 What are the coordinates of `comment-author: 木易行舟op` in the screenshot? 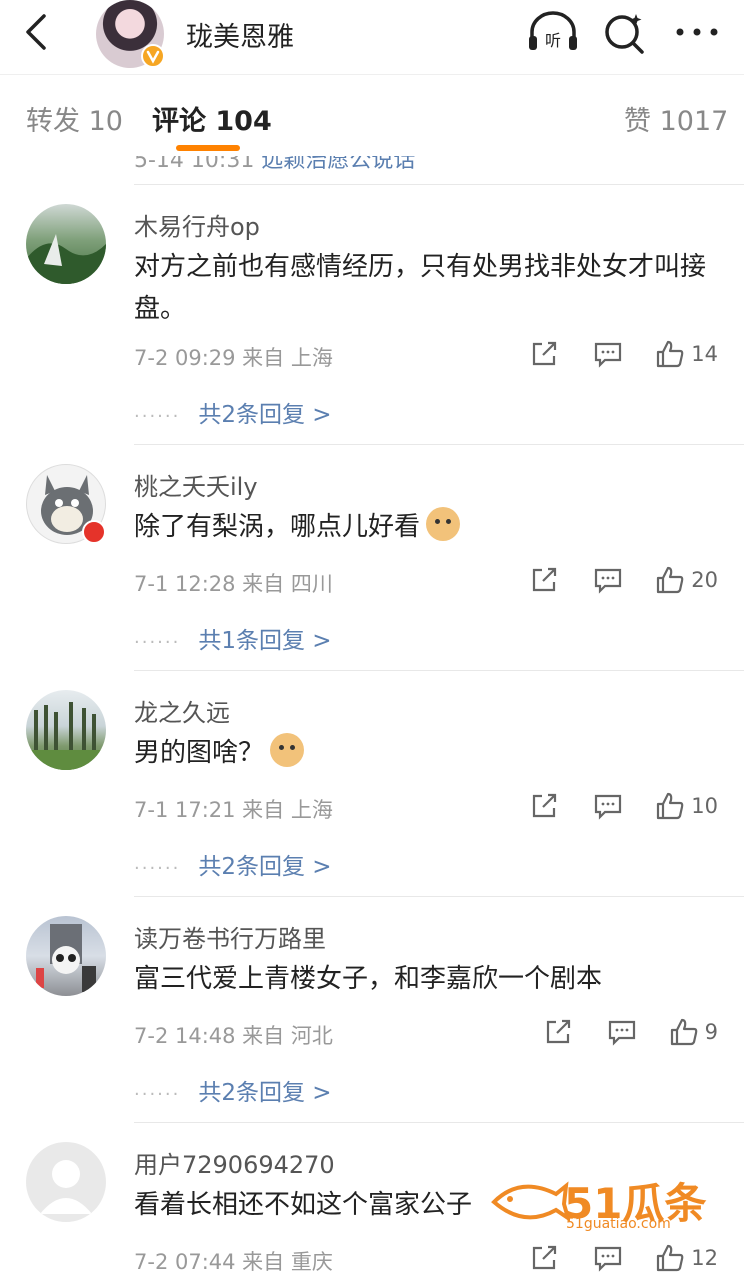 It's located at (197, 224).